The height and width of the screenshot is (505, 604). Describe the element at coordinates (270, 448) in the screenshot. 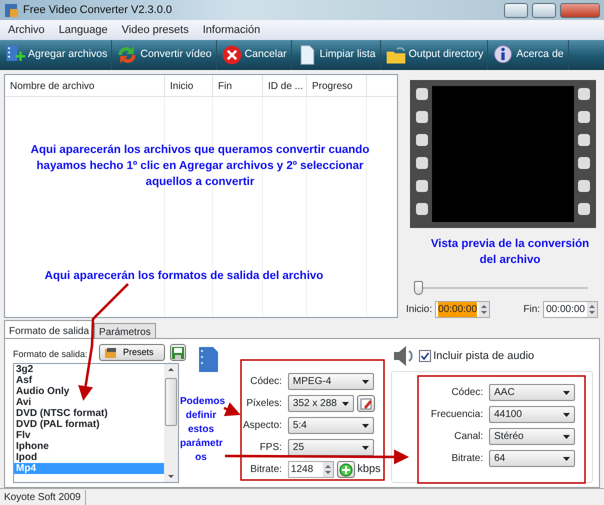

I see `field-label: FPS:` at that location.